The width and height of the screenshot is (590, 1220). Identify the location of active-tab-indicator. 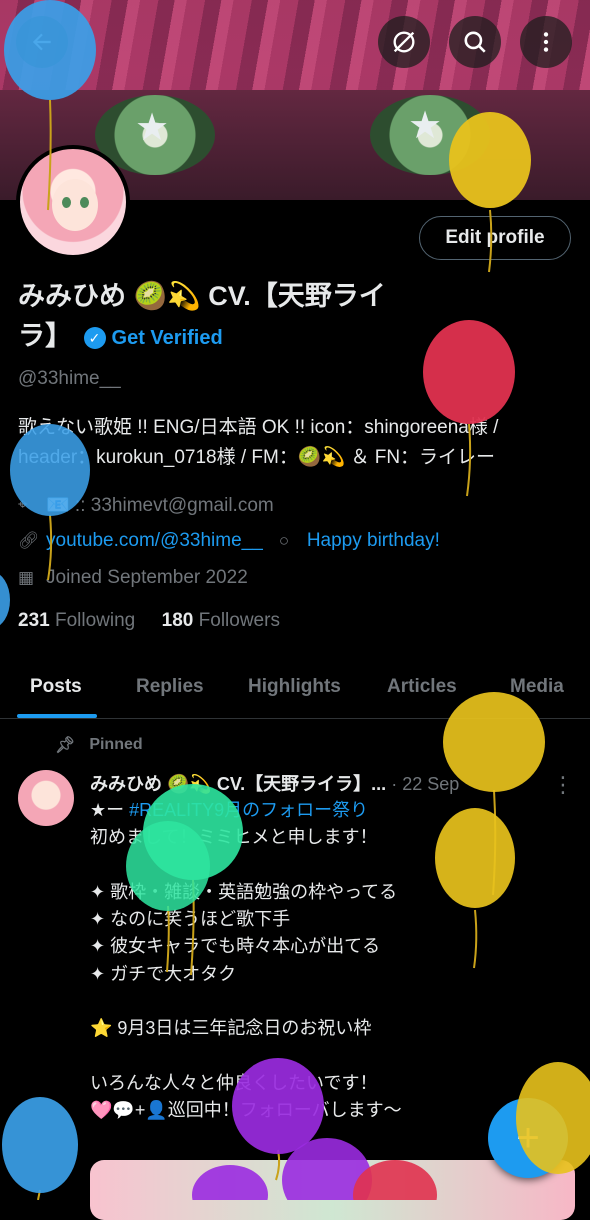
(57, 716).